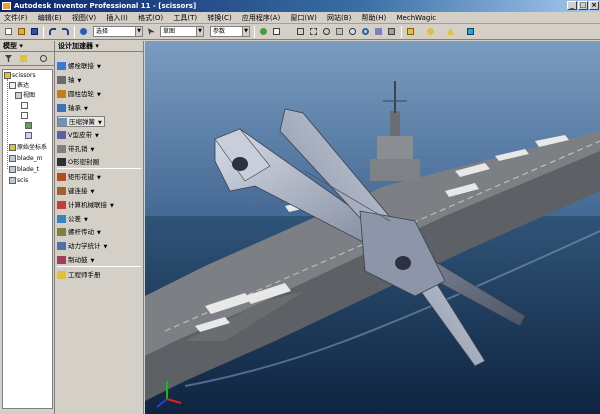 This screenshot has height=414, width=600. I want to click on pan-icon, so click(339, 31).